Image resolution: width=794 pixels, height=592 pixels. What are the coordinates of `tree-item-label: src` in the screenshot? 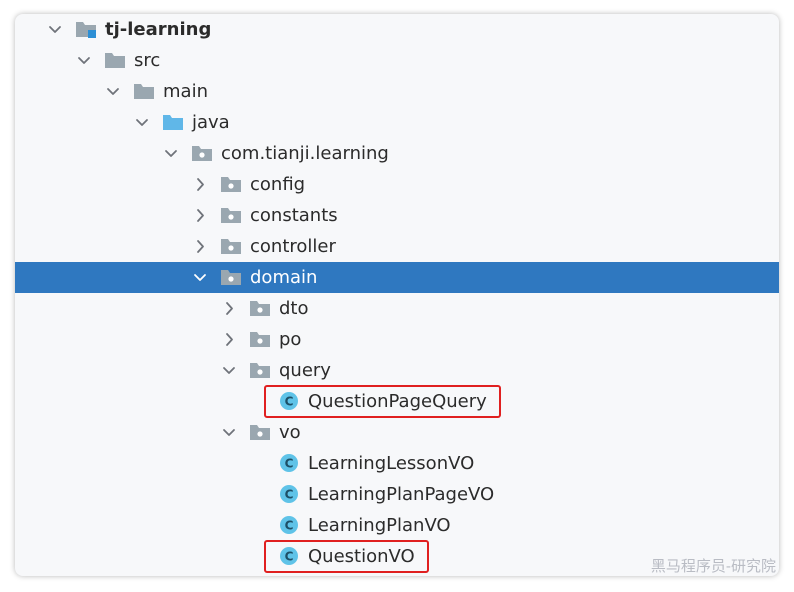 It's located at (147, 60).